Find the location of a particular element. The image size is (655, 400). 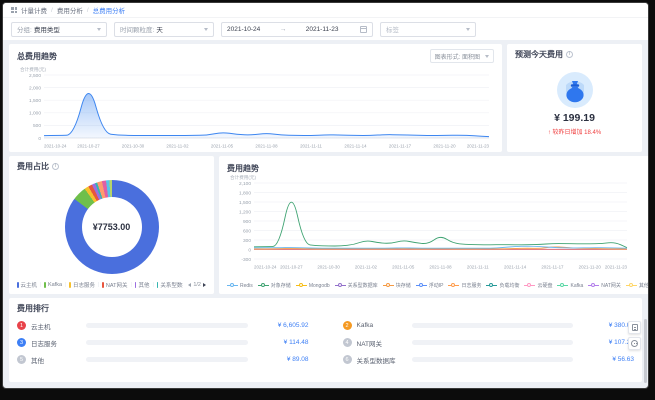

cost-proportion-donut-chart: ¥7753.00 is located at coordinates (111, 226).